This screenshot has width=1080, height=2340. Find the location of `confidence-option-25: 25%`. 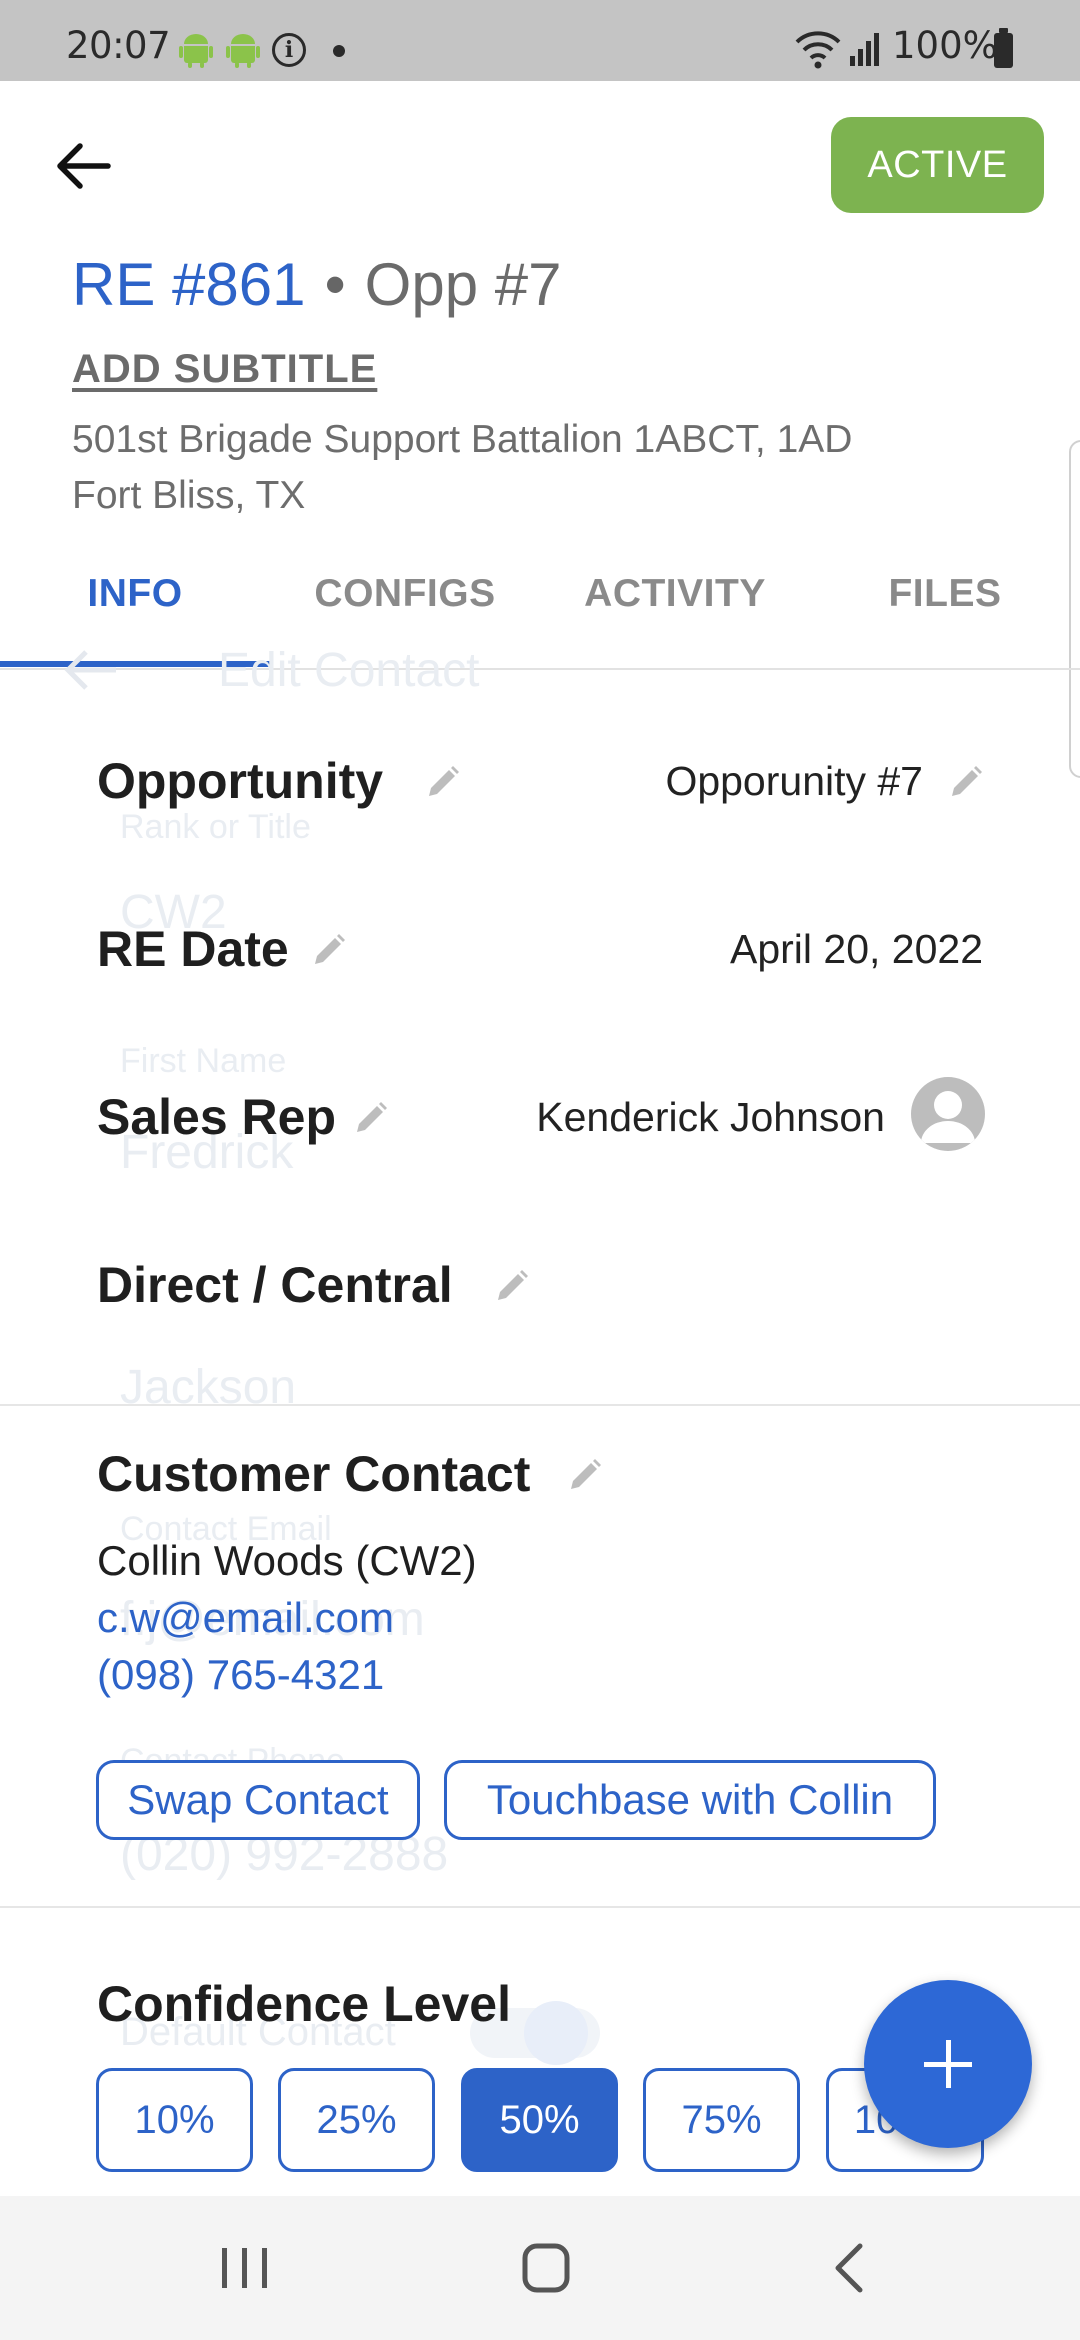

confidence-option-25: 25% is located at coordinates (356, 2120).